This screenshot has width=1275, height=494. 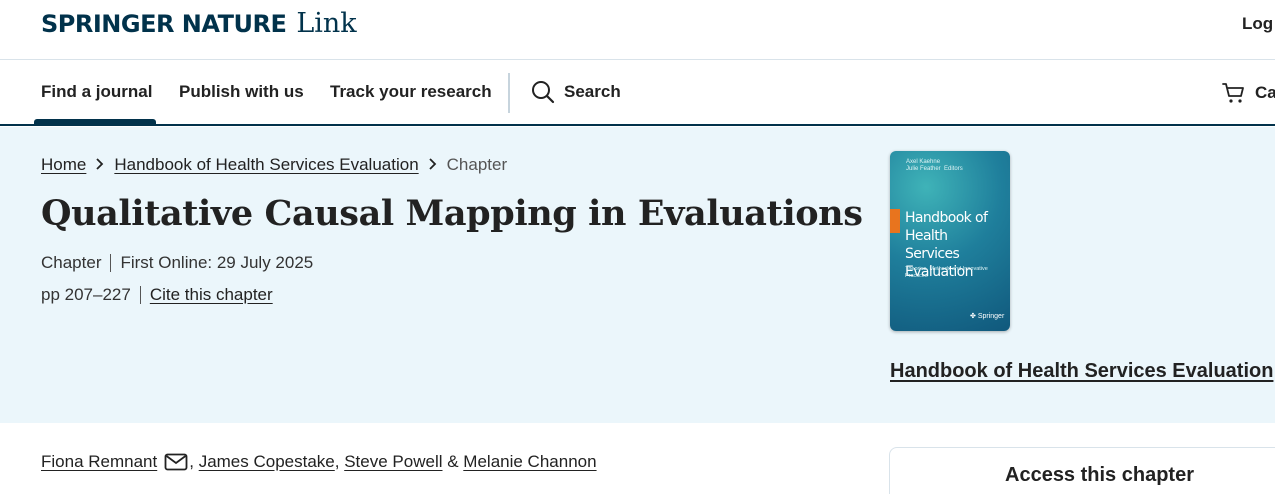 I want to click on nav-find-a-journal: Find a journal, so click(x=96, y=92).